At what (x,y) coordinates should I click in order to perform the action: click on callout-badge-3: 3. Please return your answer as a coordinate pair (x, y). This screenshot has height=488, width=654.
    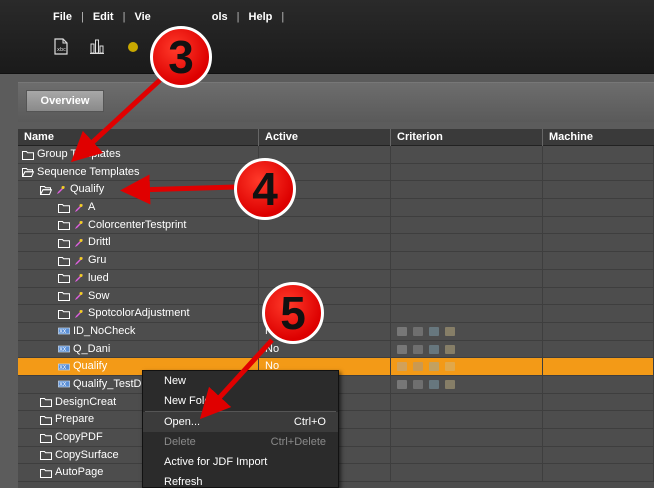
    Looking at the image, I should click on (181, 57).